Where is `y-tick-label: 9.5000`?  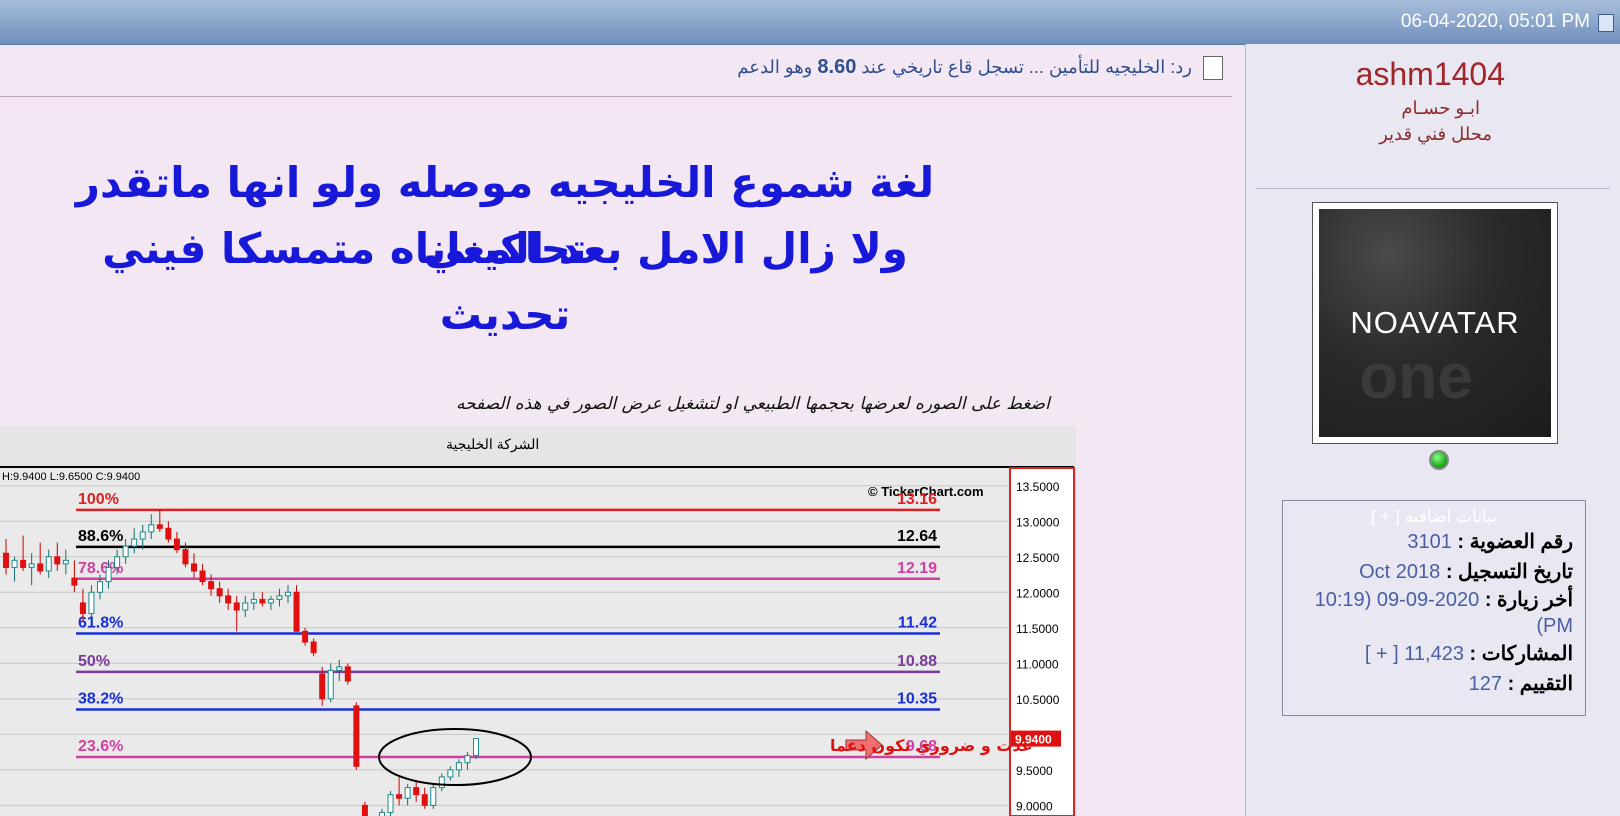
y-tick-label: 9.5000 is located at coordinates (1034, 771).